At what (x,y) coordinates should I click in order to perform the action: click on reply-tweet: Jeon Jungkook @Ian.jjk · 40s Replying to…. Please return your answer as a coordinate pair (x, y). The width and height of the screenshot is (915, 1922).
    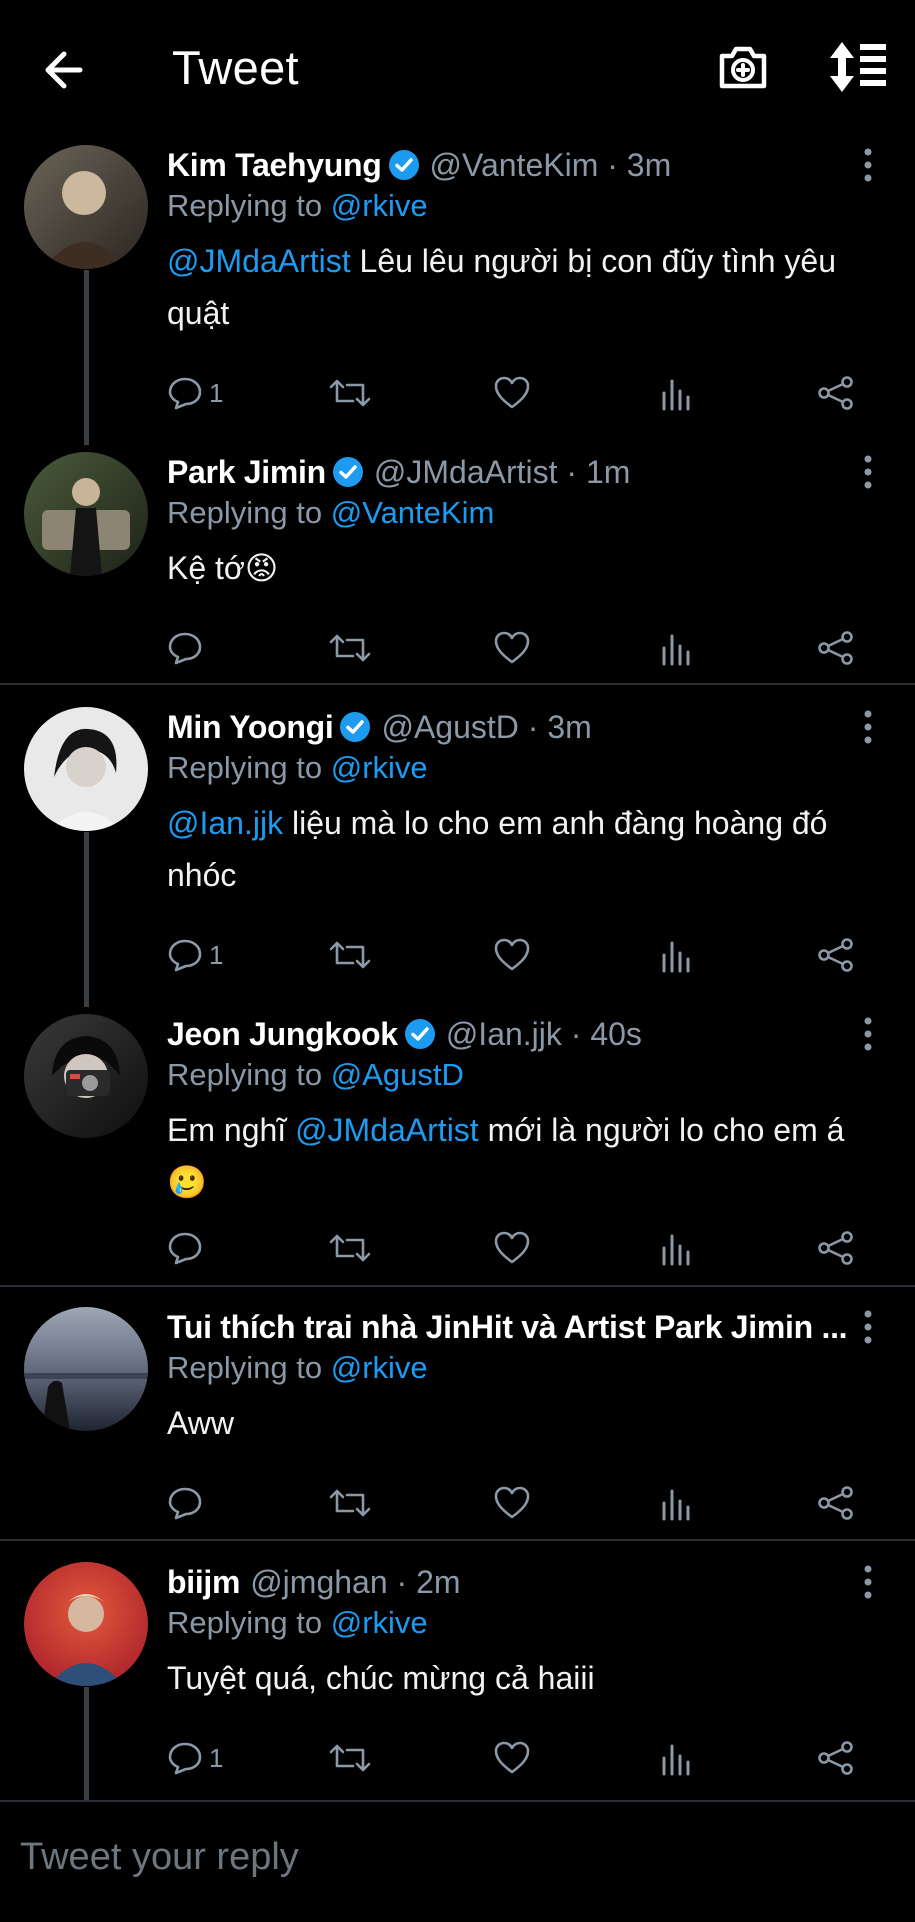
    Looking at the image, I should click on (457, 1144).